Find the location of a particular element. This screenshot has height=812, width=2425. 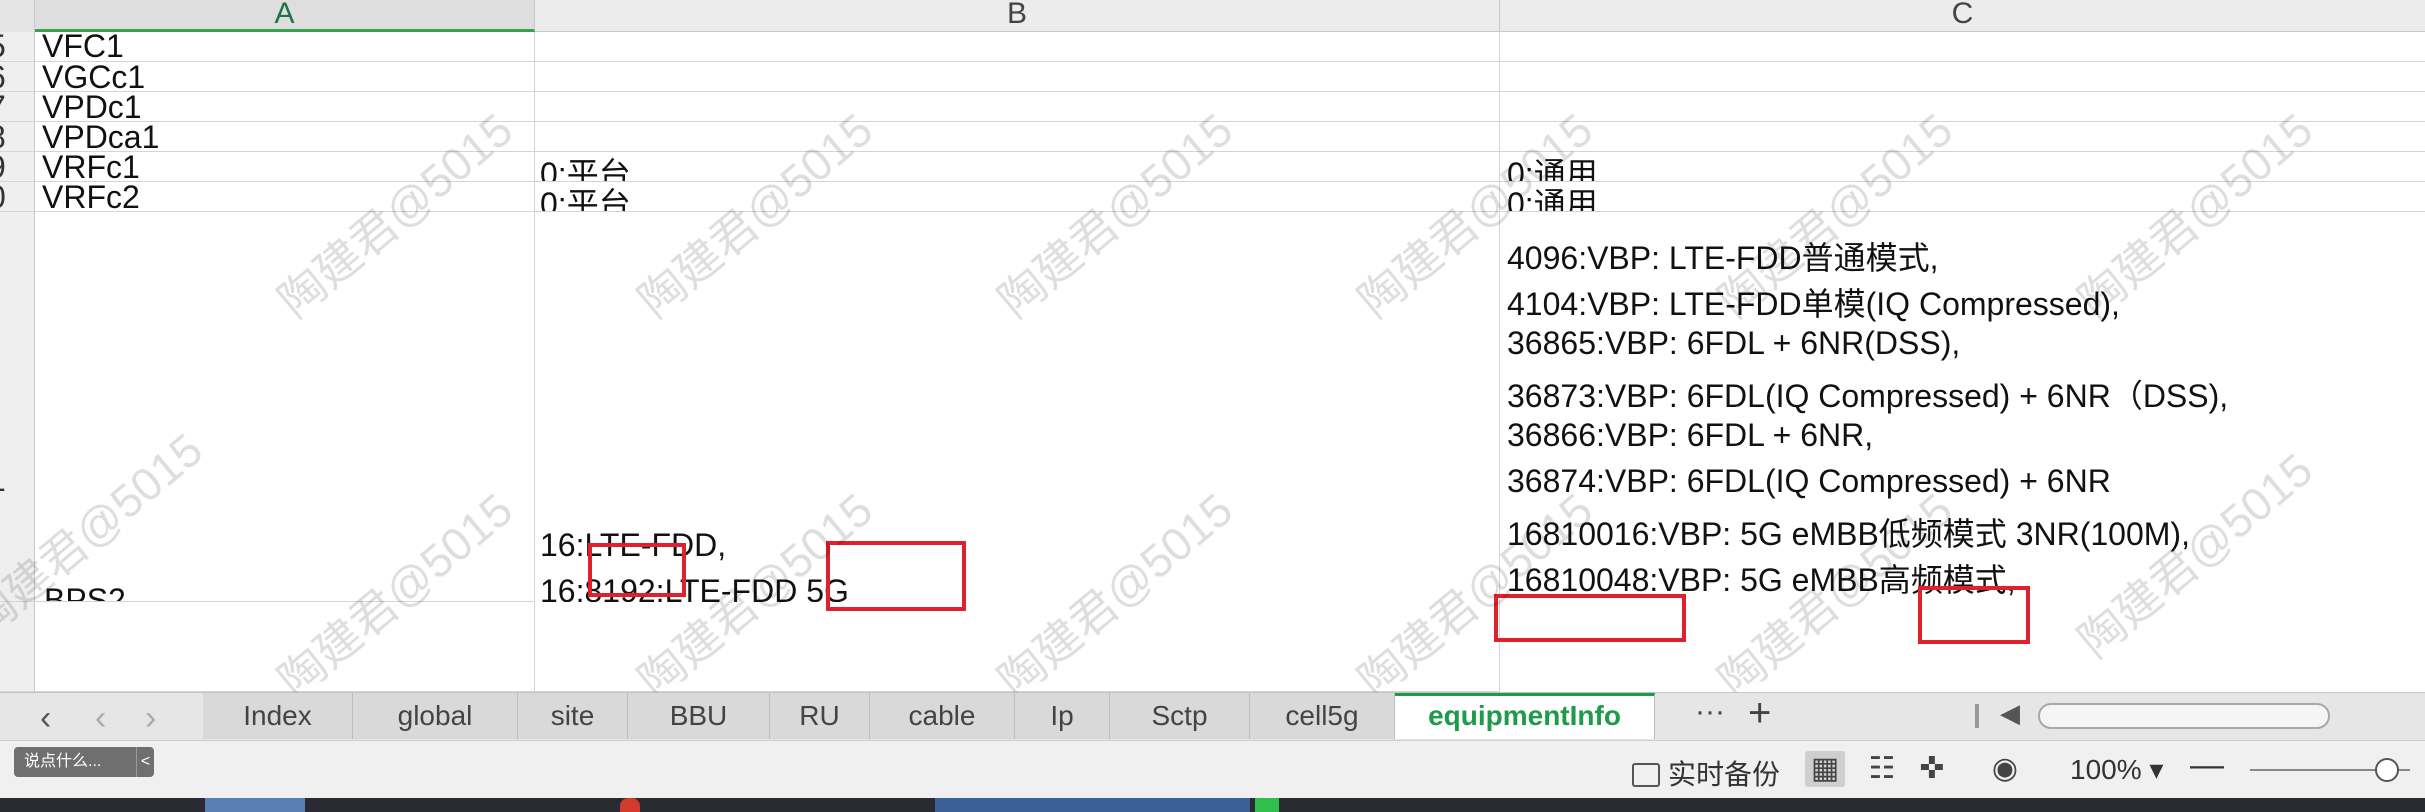

normal-view-icon: ▦ is located at coordinates (1825, 769).